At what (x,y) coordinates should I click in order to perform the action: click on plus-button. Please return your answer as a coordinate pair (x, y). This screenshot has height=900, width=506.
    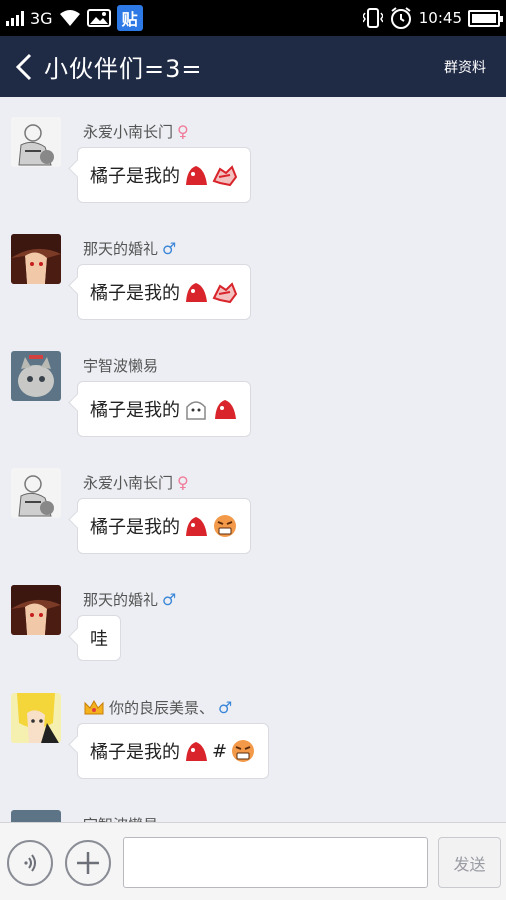
    Looking at the image, I should click on (88, 863).